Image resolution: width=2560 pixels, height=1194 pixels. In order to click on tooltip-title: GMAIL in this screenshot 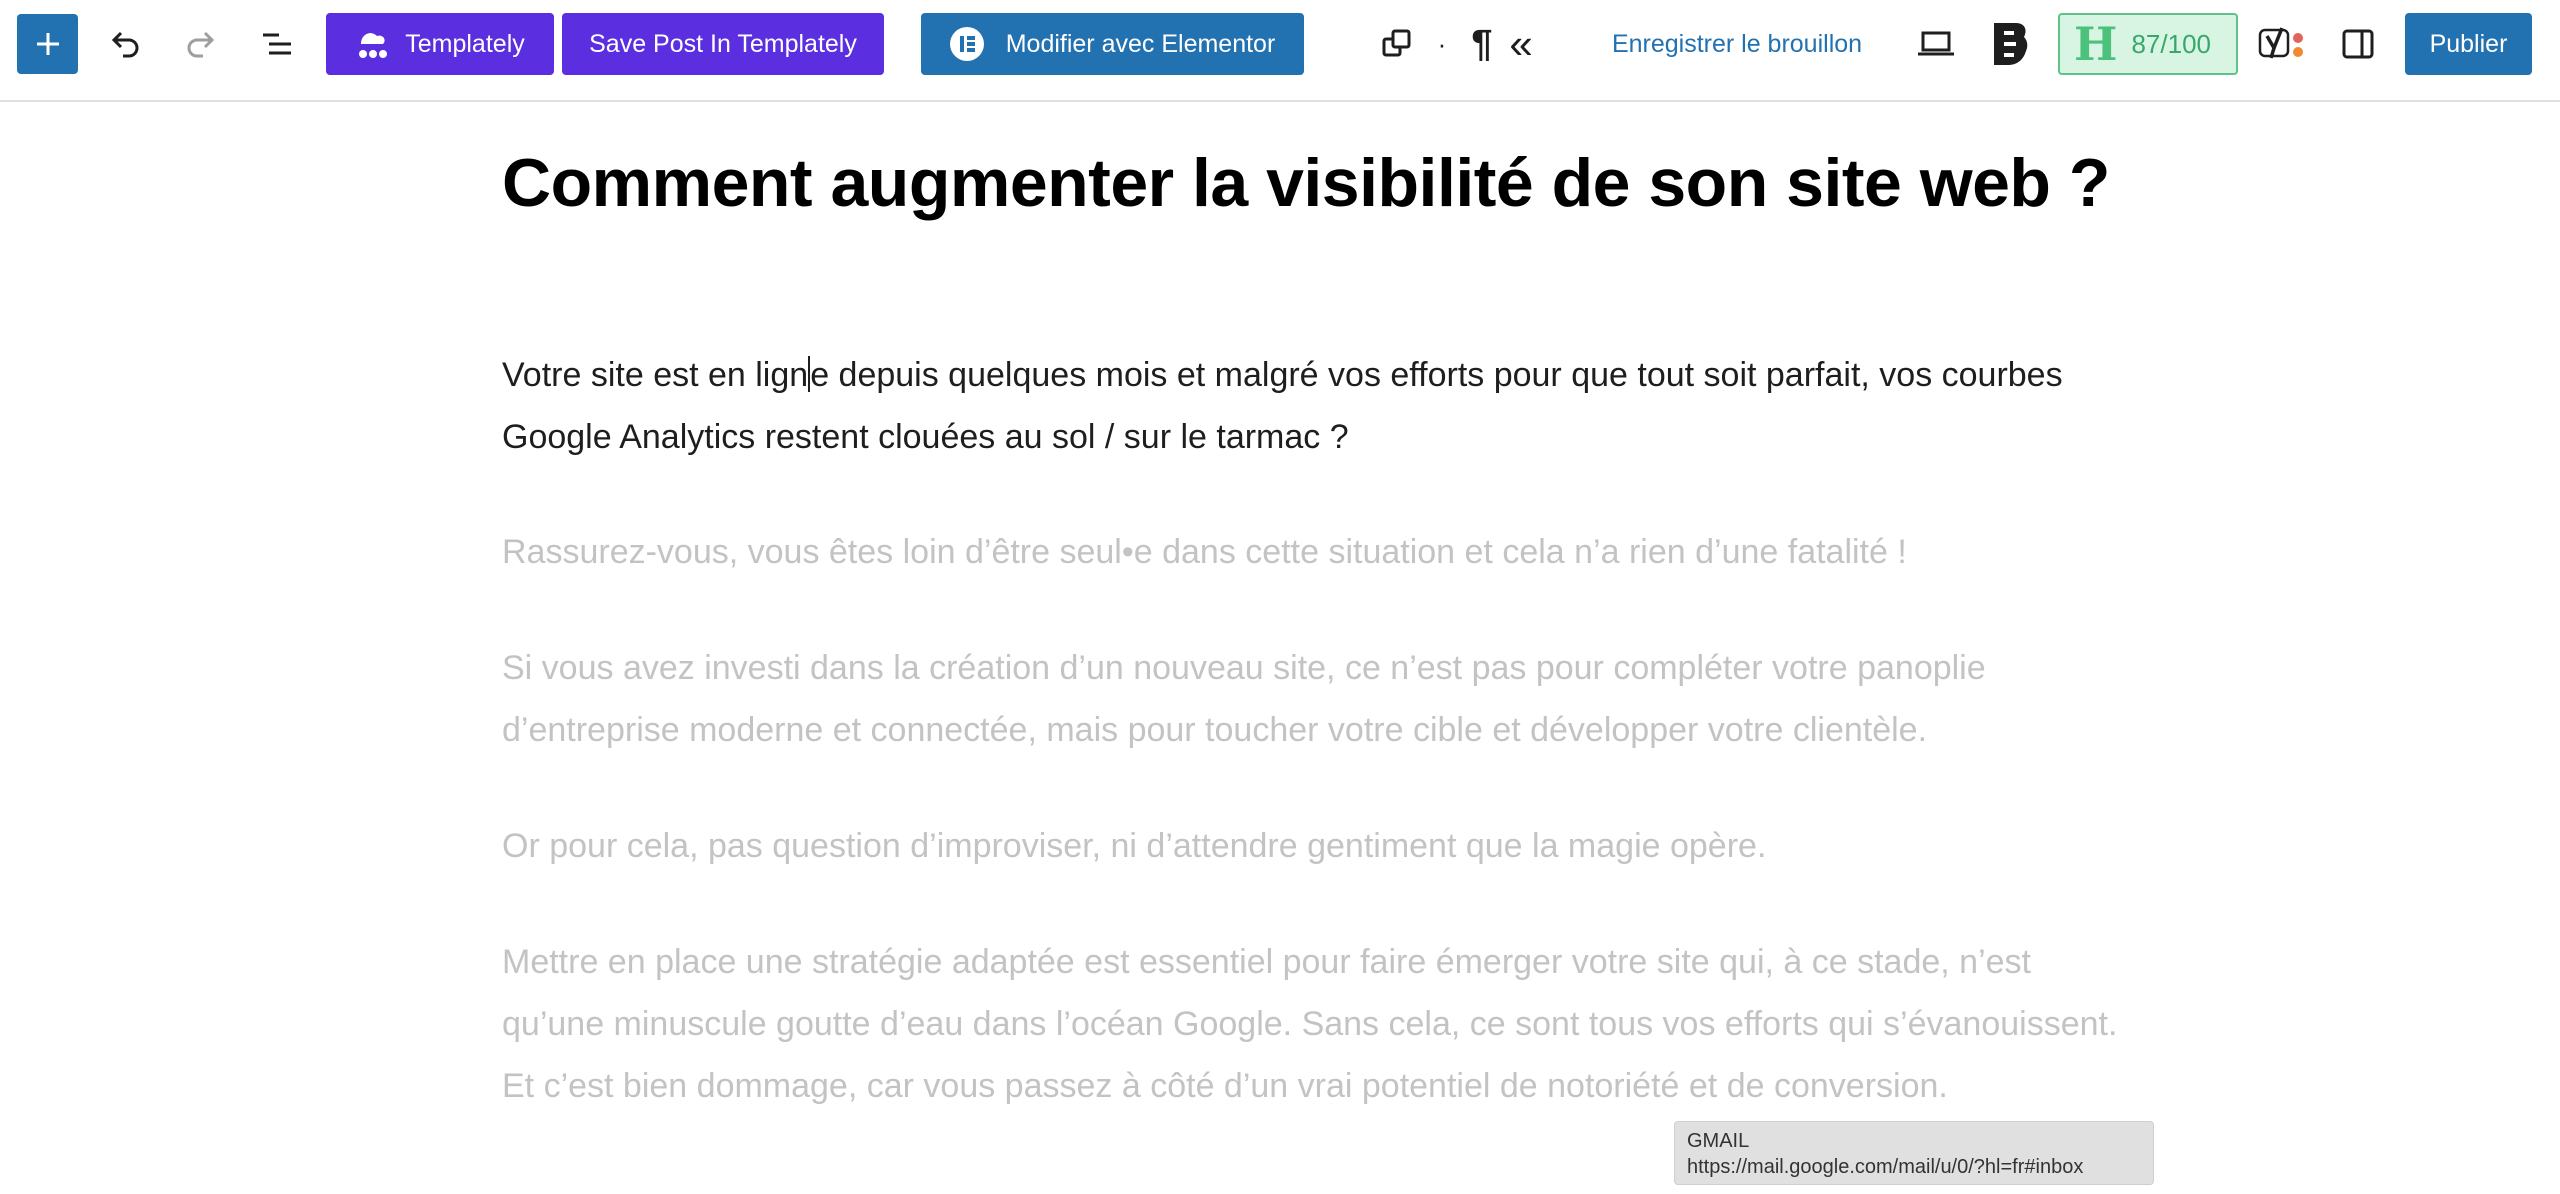, I will do `click(1718, 1141)`.